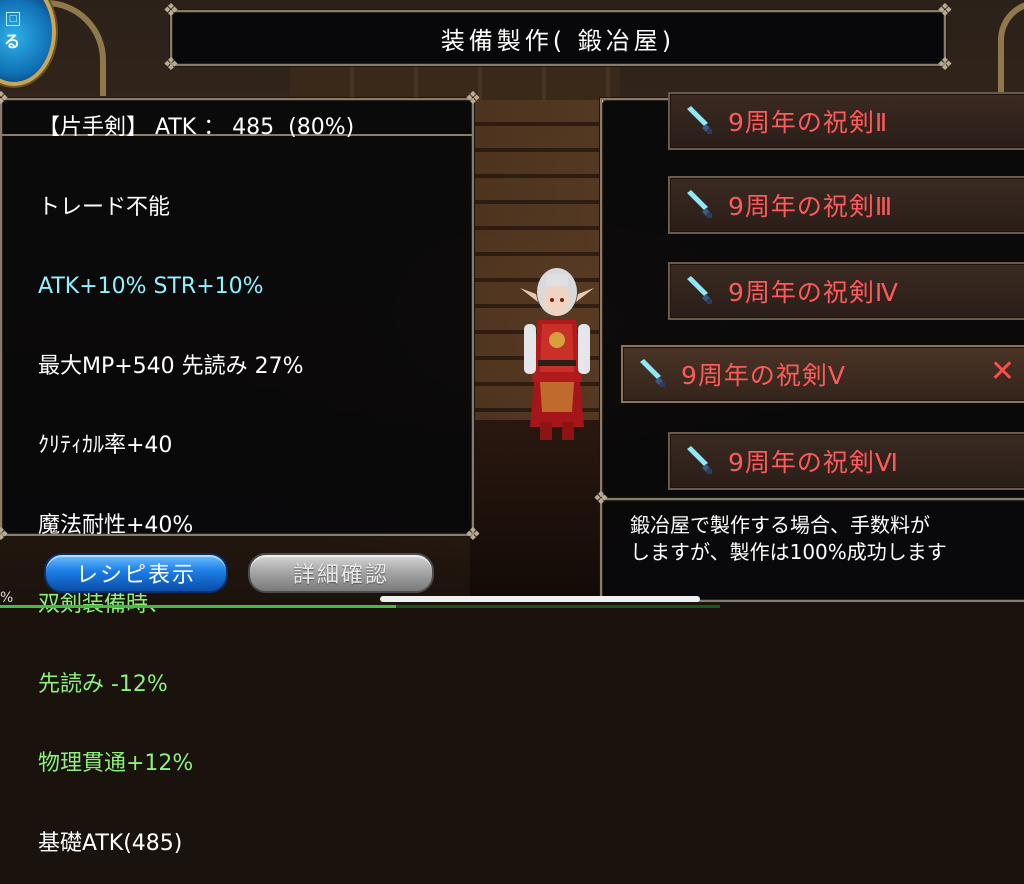 This screenshot has height=884, width=1024. I want to click on recipe-item-4: 9周年の祝剣Ⅳ, so click(846, 291).